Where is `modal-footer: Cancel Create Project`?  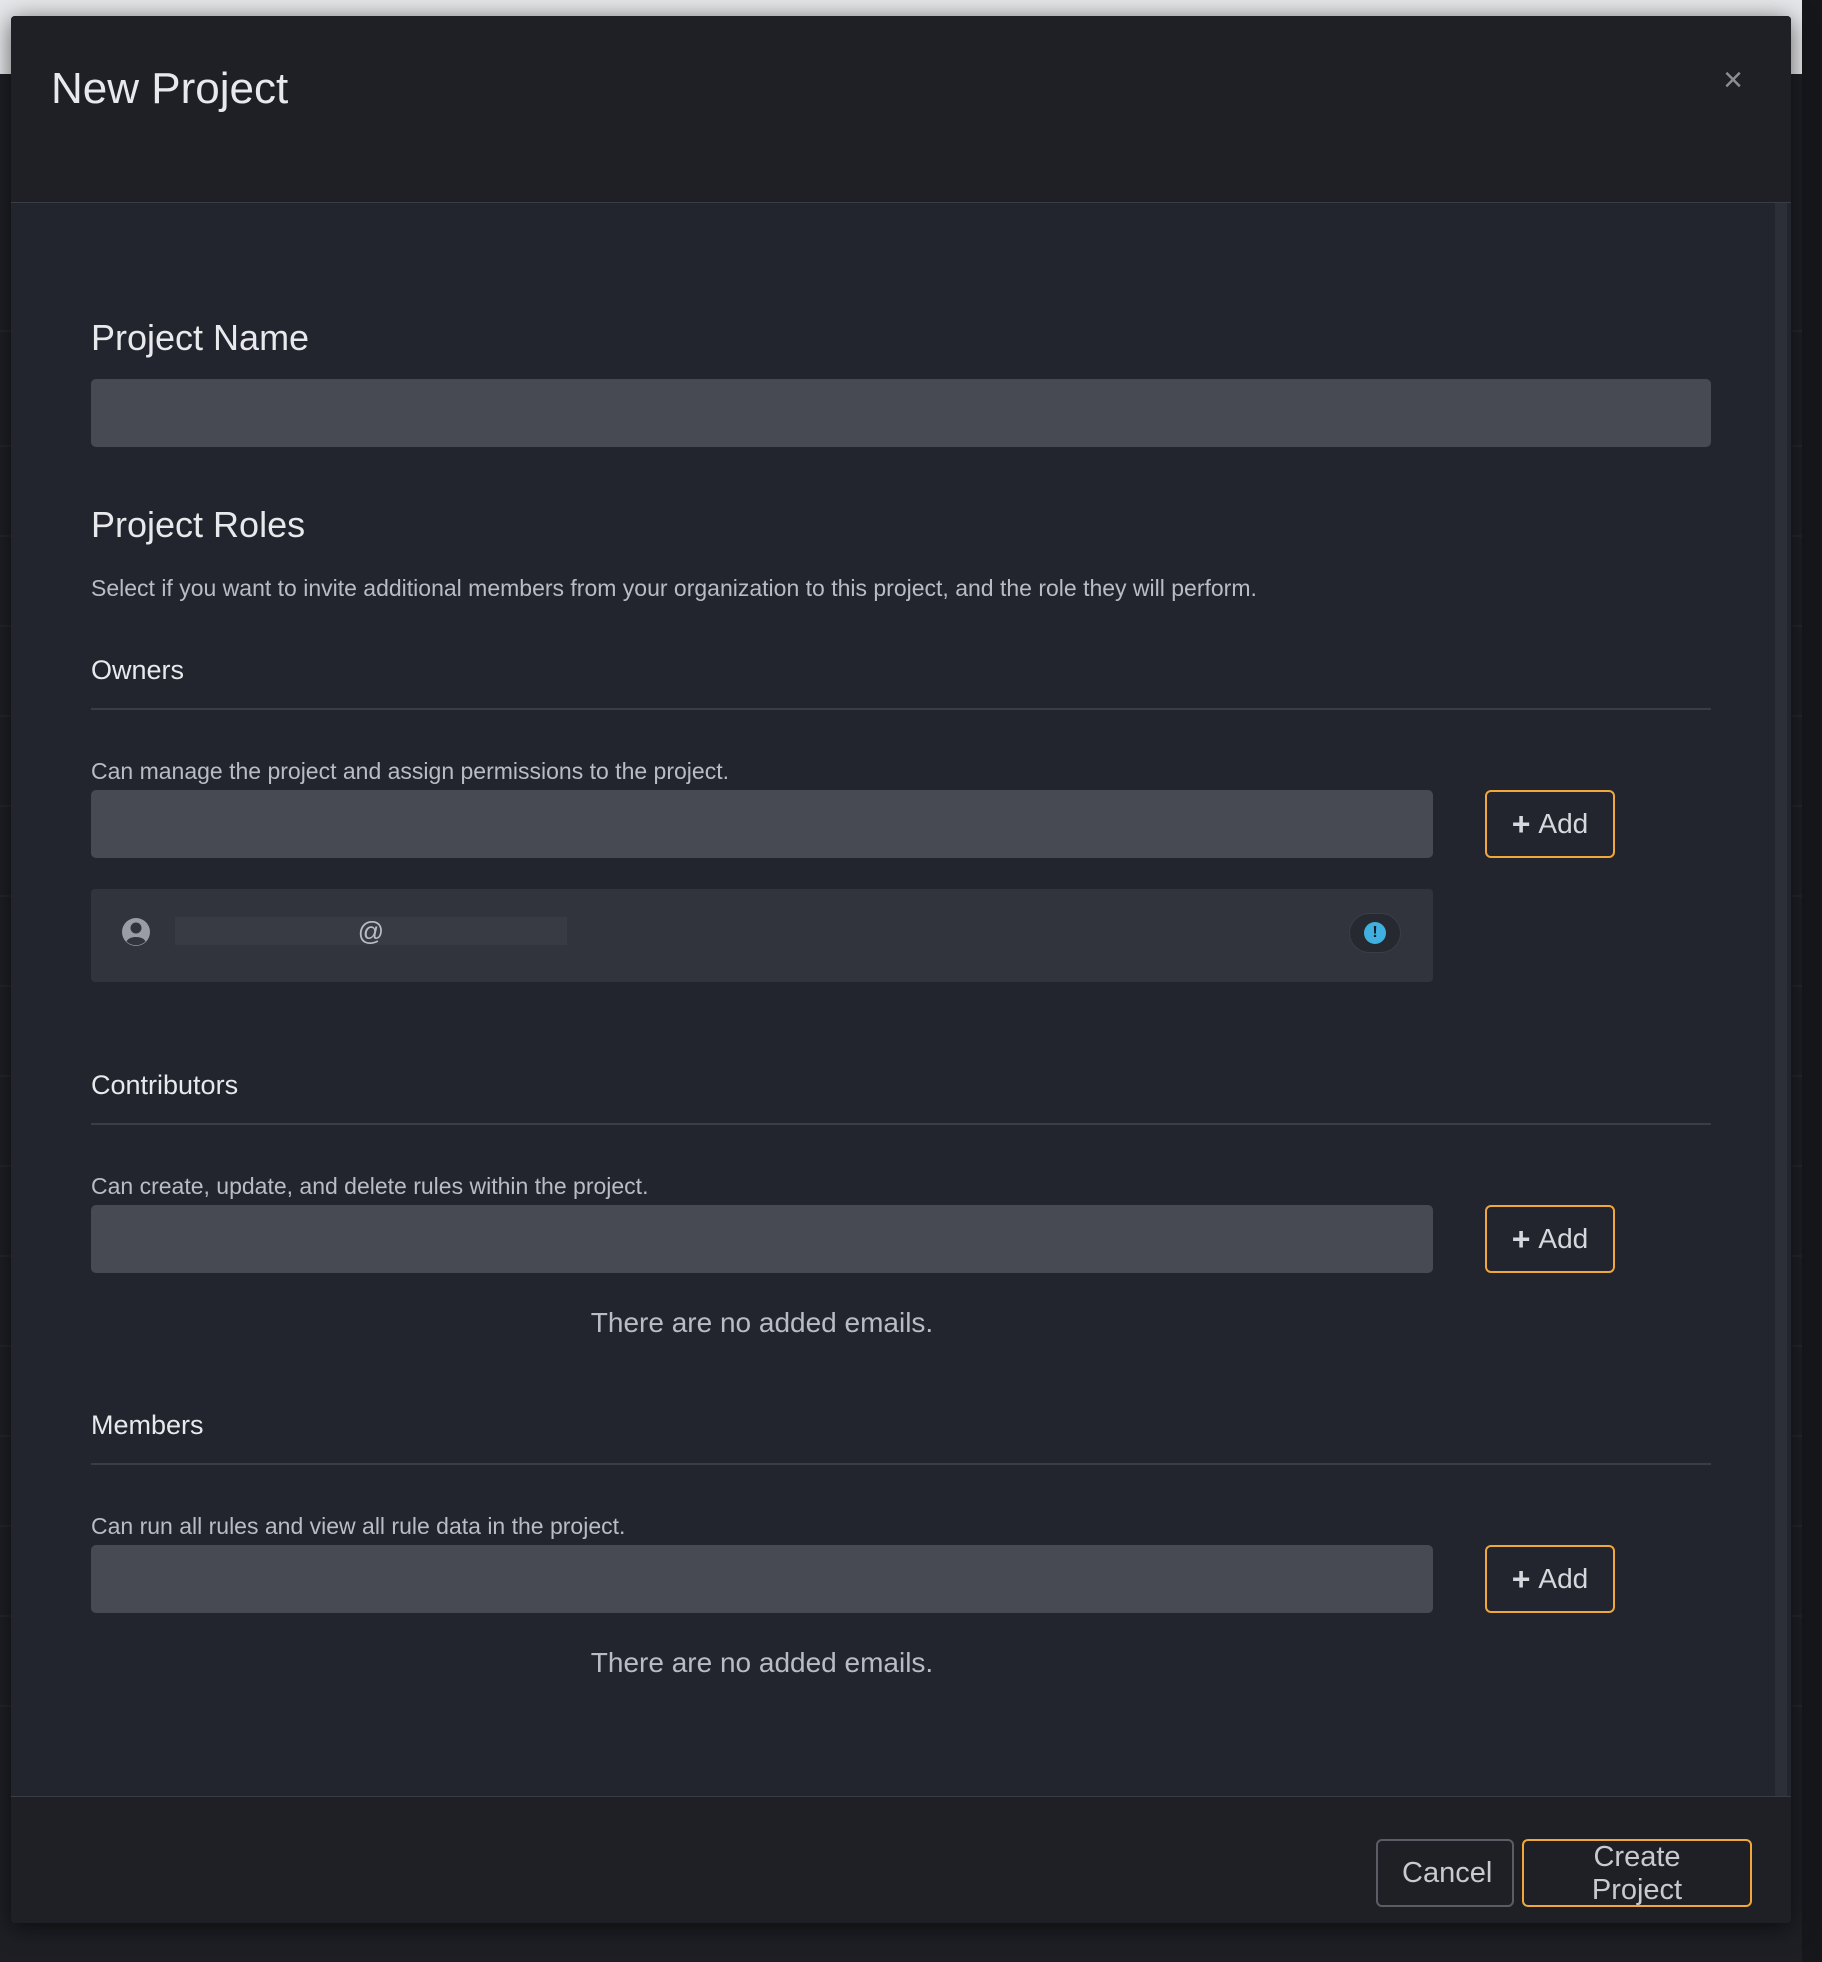
modal-footer: Cancel Create Project is located at coordinates (901, 1859).